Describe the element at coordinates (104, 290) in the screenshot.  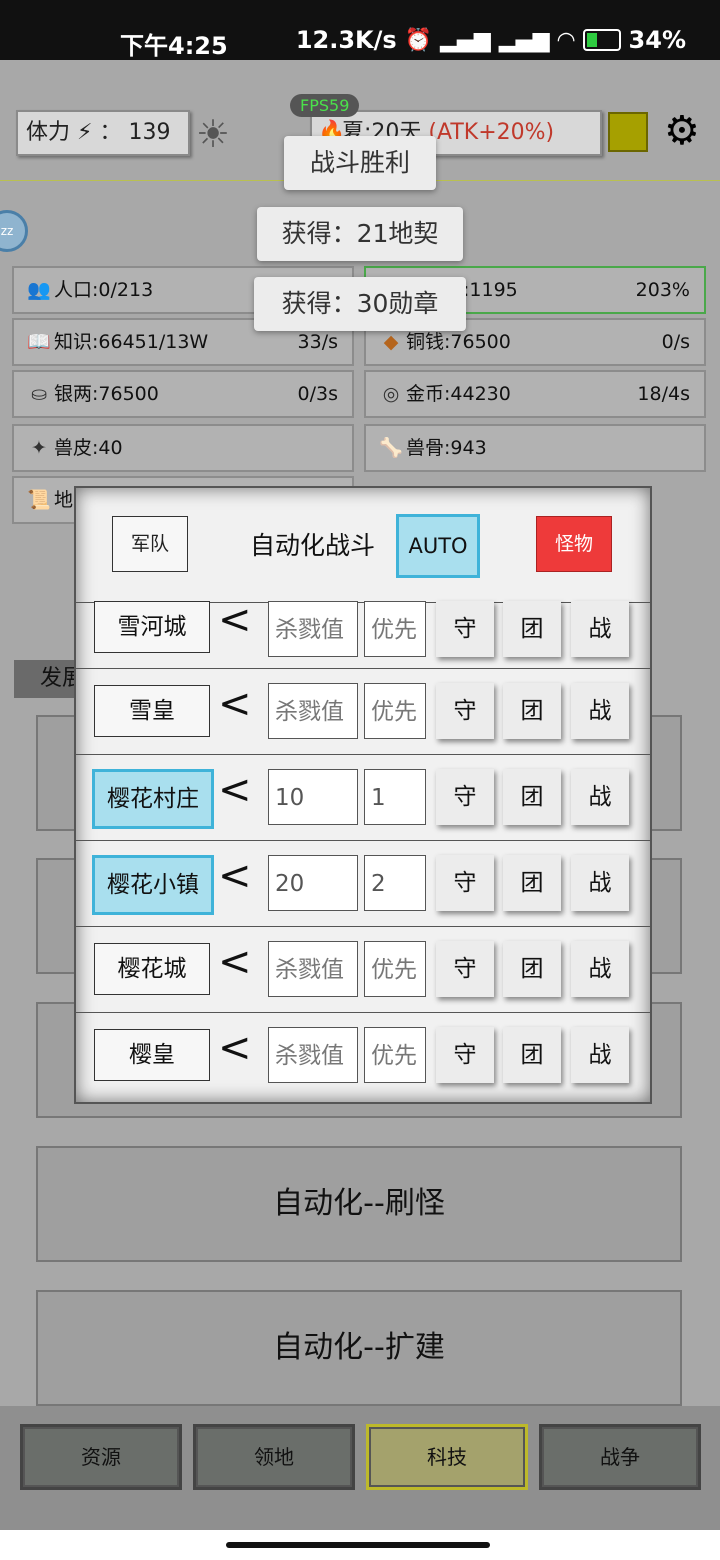
I see `resource-label: 人口:0/213` at that location.